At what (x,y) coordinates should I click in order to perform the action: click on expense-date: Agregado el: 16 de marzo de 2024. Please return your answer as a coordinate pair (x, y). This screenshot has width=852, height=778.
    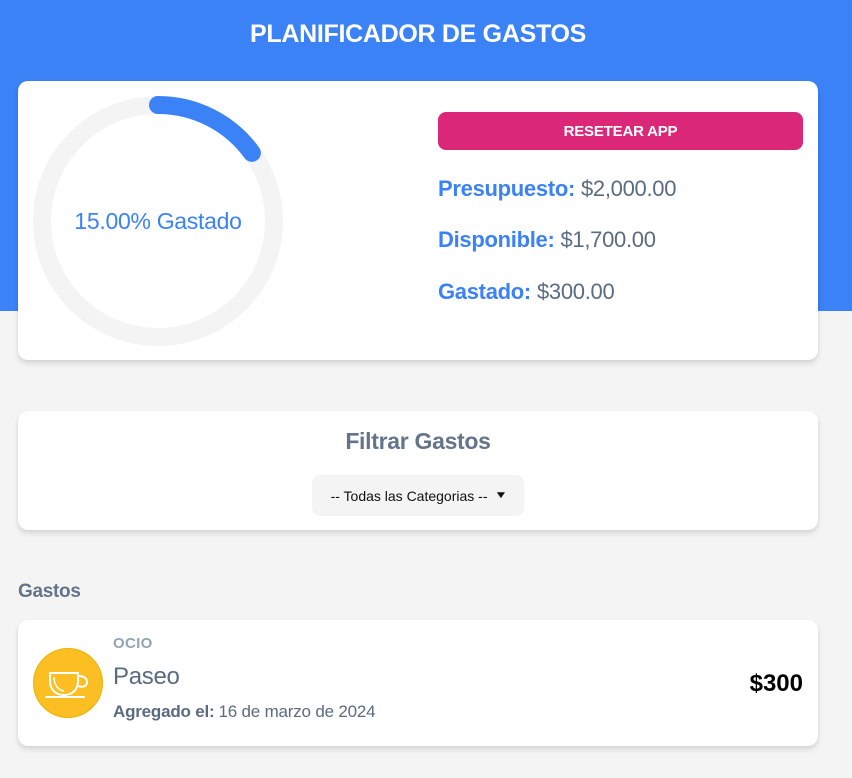
    Looking at the image, I should click on (244, 712).